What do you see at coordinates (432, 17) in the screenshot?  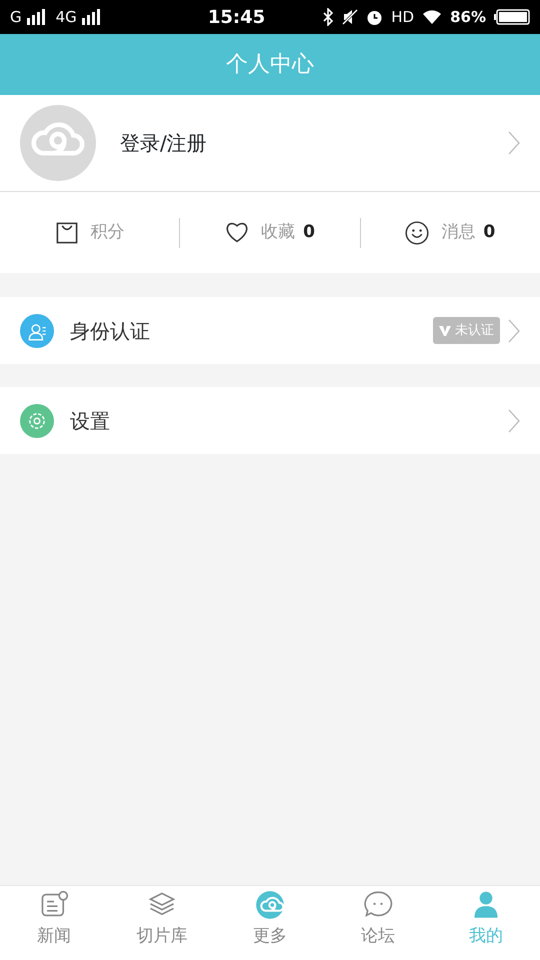 I see `wifi-icon` at bounding box center [432, 17].